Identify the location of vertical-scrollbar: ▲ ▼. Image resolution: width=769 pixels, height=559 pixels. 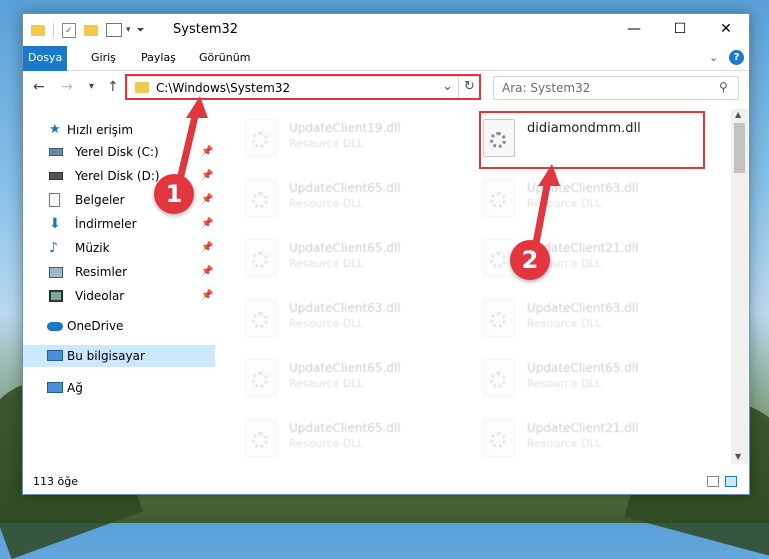
(739, 286).